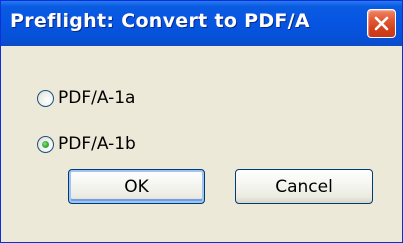 This screenshot has width=403, height=243. I want to click on close-x-icon, so click(381, 23).